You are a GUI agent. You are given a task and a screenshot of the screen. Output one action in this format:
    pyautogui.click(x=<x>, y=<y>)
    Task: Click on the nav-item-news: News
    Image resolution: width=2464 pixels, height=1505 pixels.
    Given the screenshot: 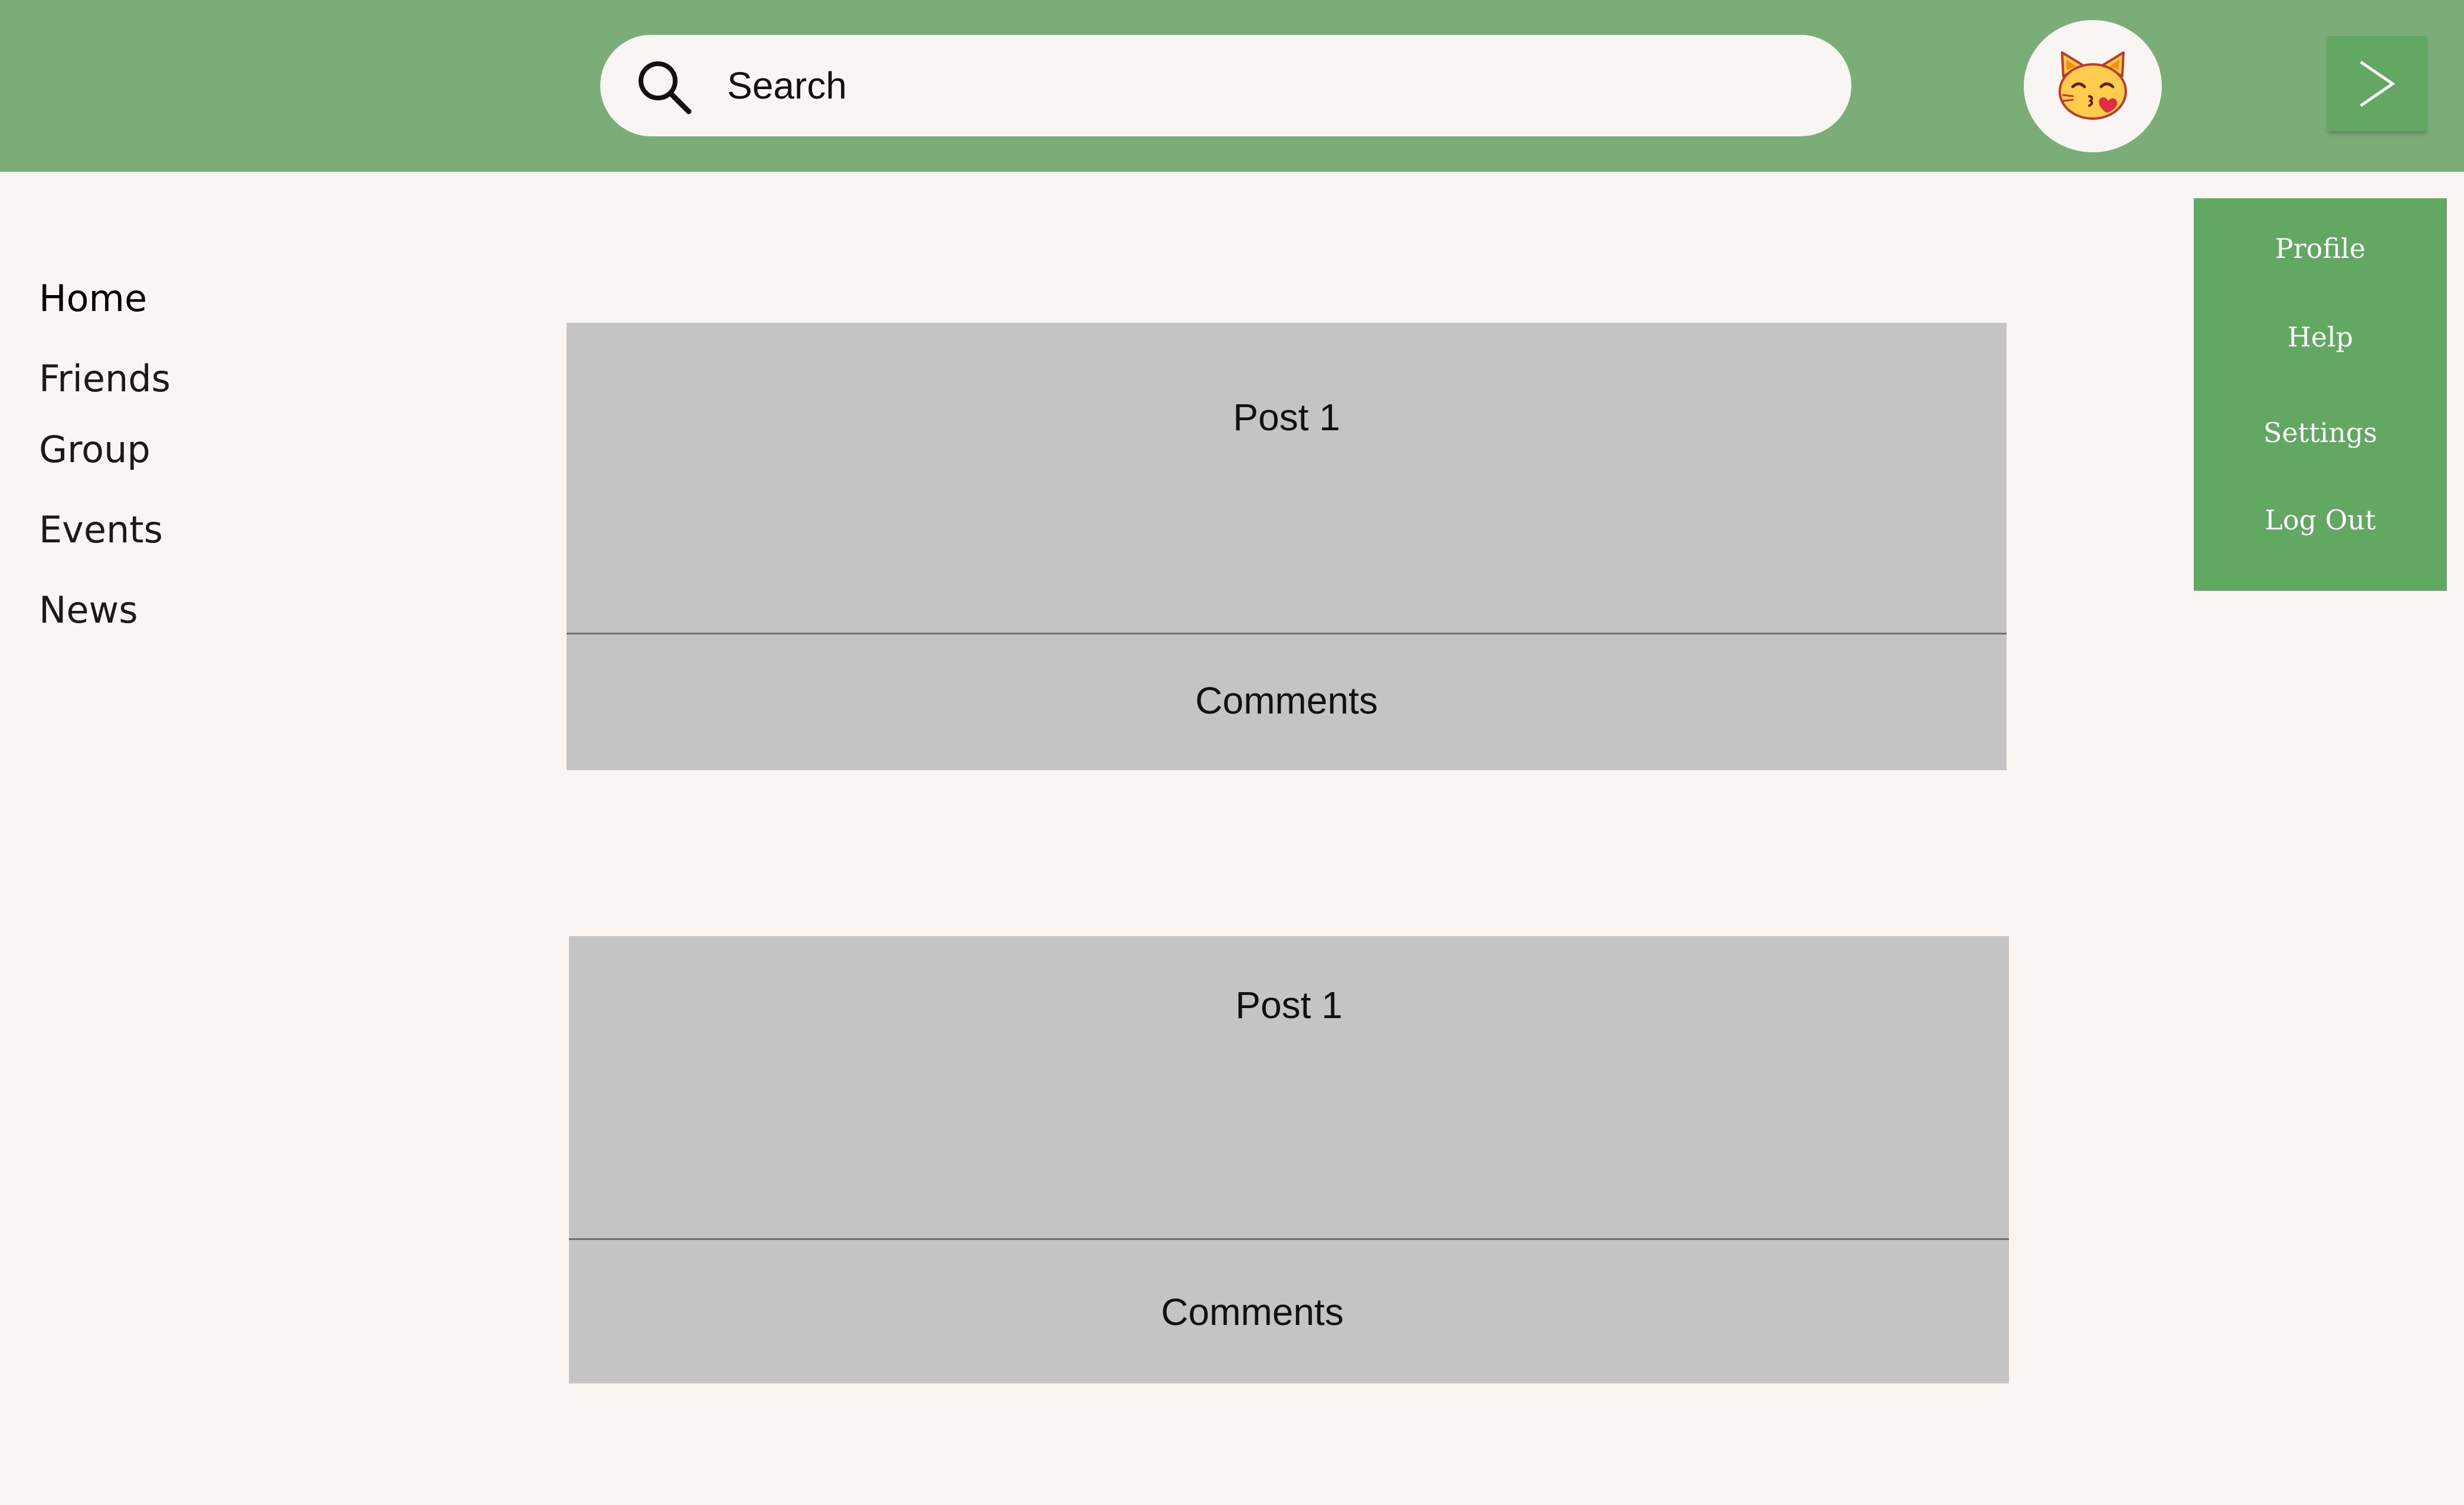 What is the action you would take?
    pyautogui.click(x=88, y=610)
    